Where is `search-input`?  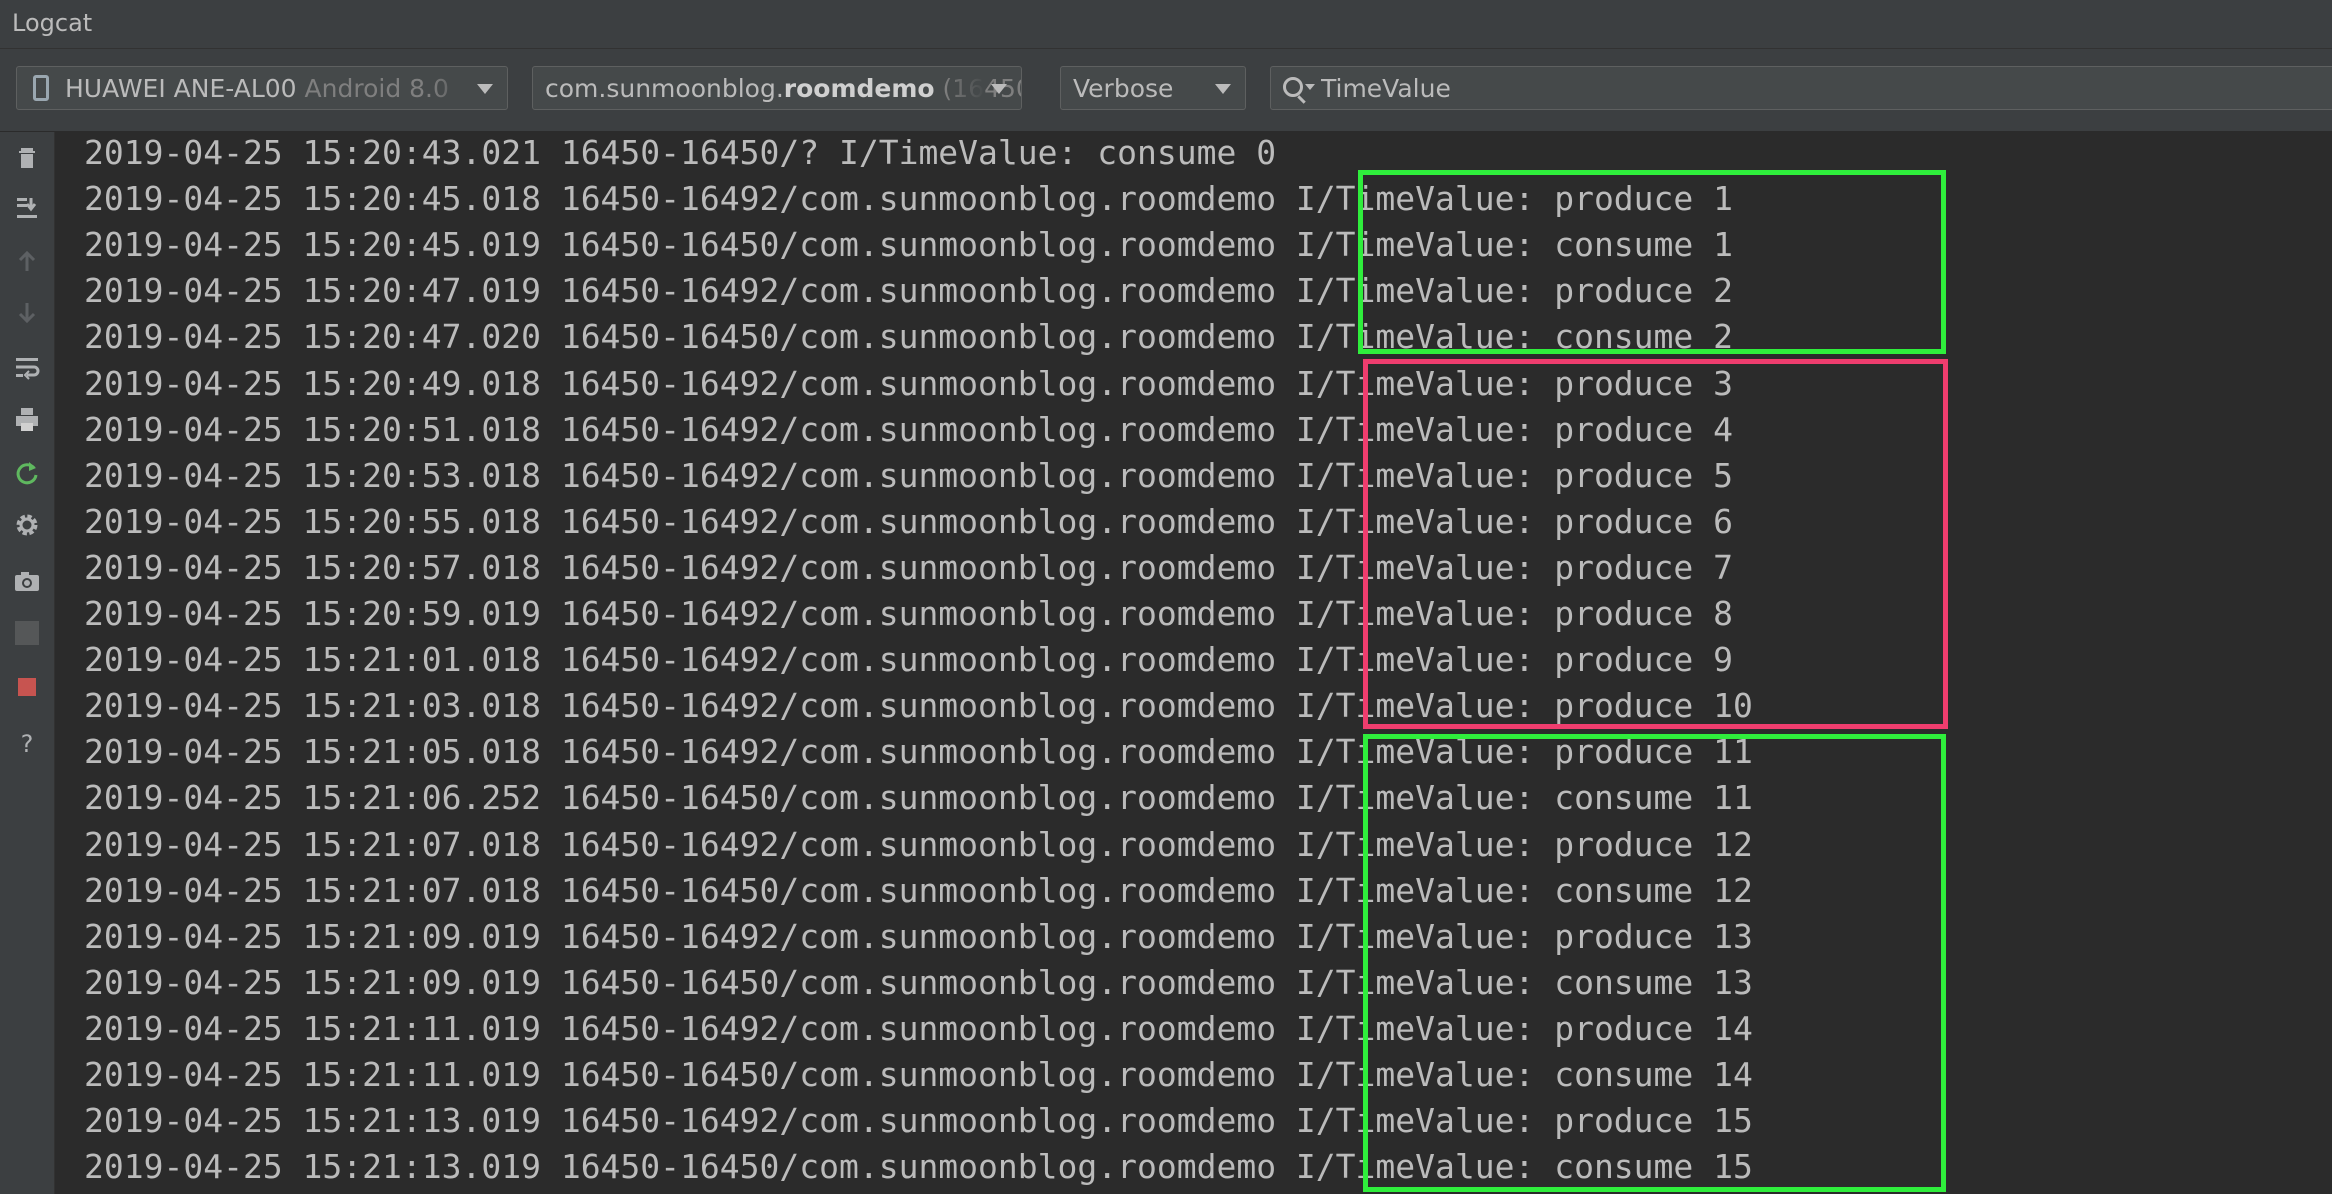
search-input is located at coordinates (1821, 88).